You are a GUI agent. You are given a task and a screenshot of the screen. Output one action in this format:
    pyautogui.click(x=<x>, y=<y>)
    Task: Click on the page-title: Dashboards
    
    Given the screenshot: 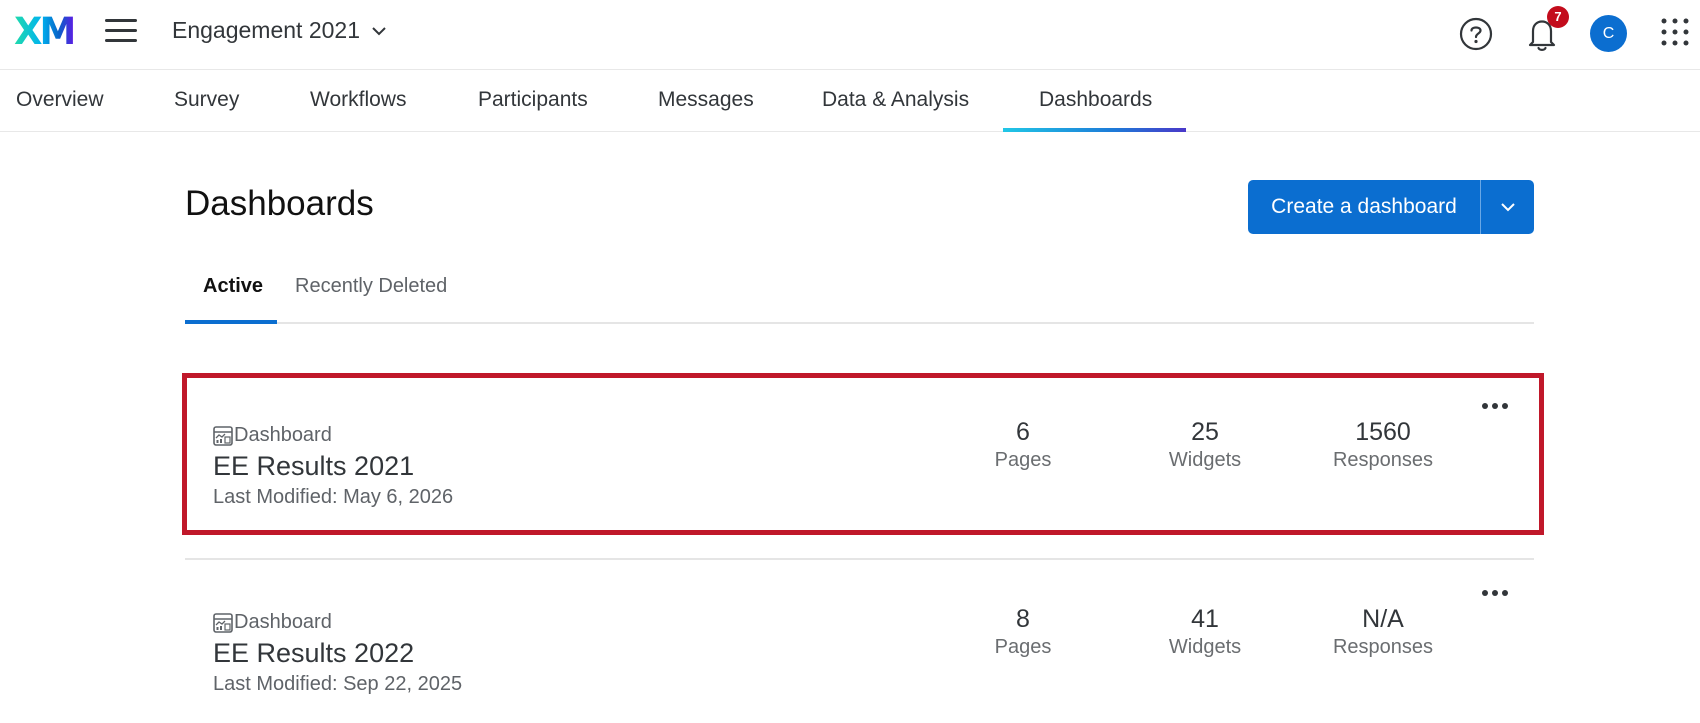 What is the action you would take?
    pyautogui.click(x=279, y=203)
    